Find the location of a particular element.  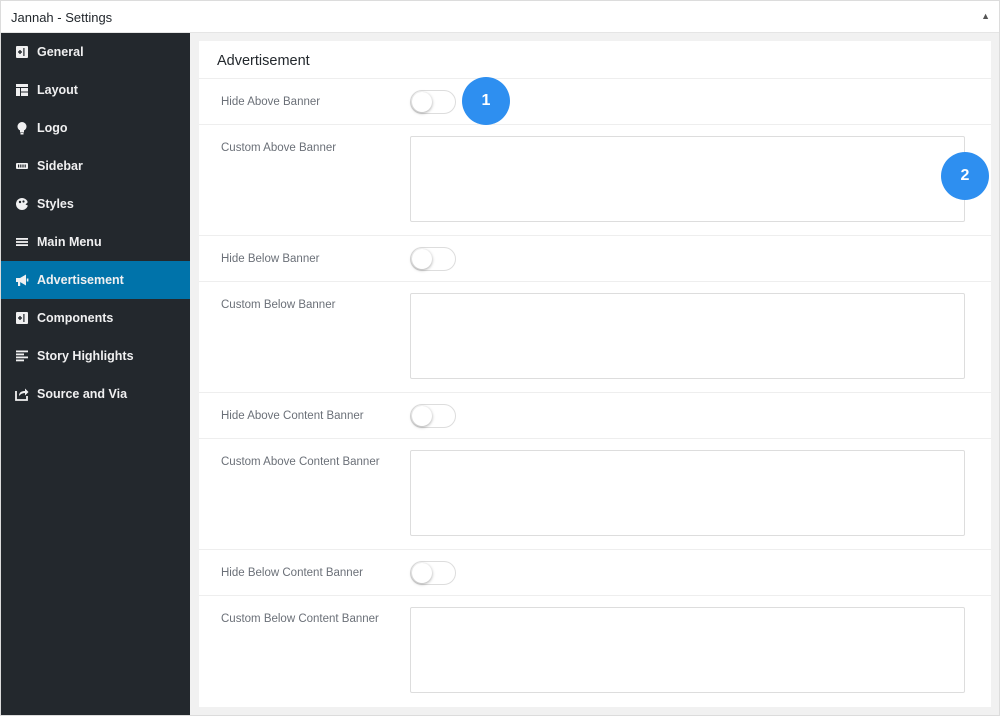

custom-above-content-banner-textarea is located at coordinates (687, 493).